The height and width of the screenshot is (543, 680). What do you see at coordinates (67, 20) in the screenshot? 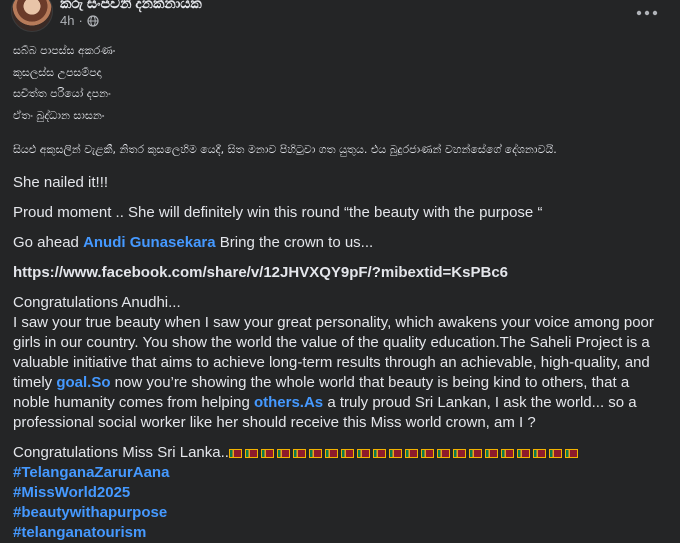
I see `post-time: 4h` at bounding box center [67, 20].